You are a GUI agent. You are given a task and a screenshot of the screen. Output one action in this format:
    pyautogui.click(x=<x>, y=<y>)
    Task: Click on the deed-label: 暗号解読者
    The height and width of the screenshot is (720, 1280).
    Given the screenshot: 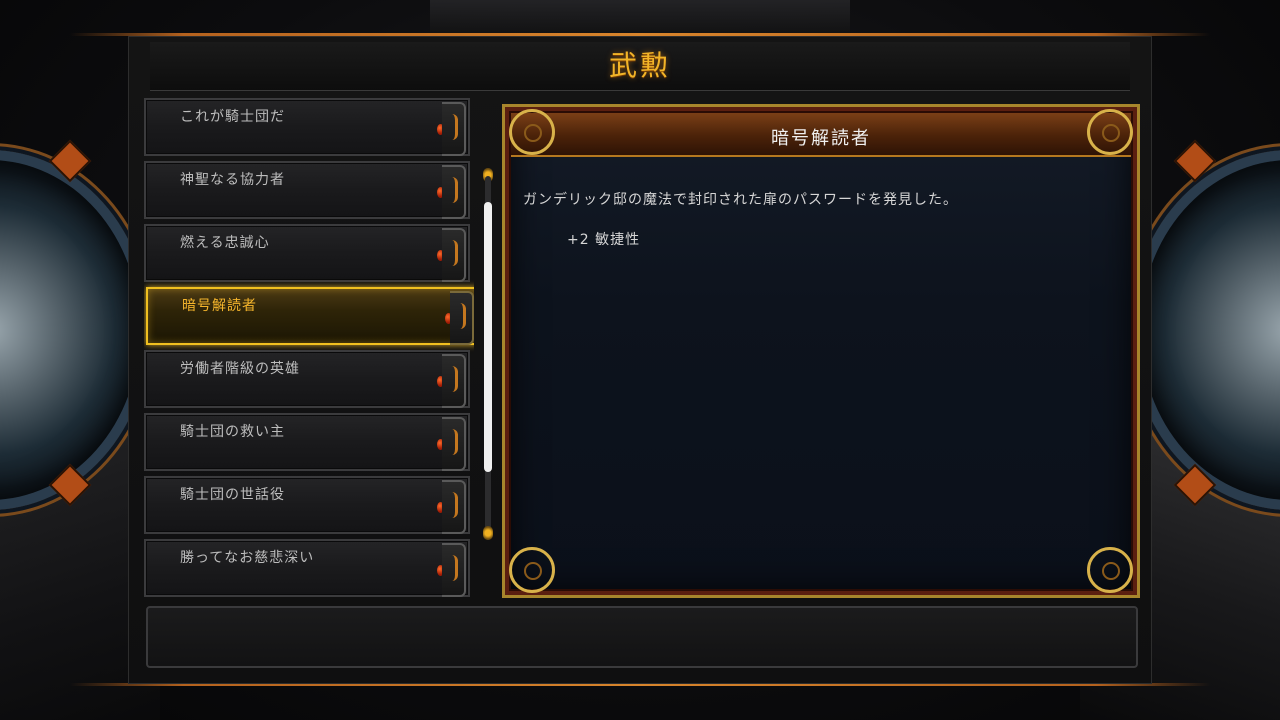 What is the action you would take?
    pyautogui.click(x=219, y=306)
    